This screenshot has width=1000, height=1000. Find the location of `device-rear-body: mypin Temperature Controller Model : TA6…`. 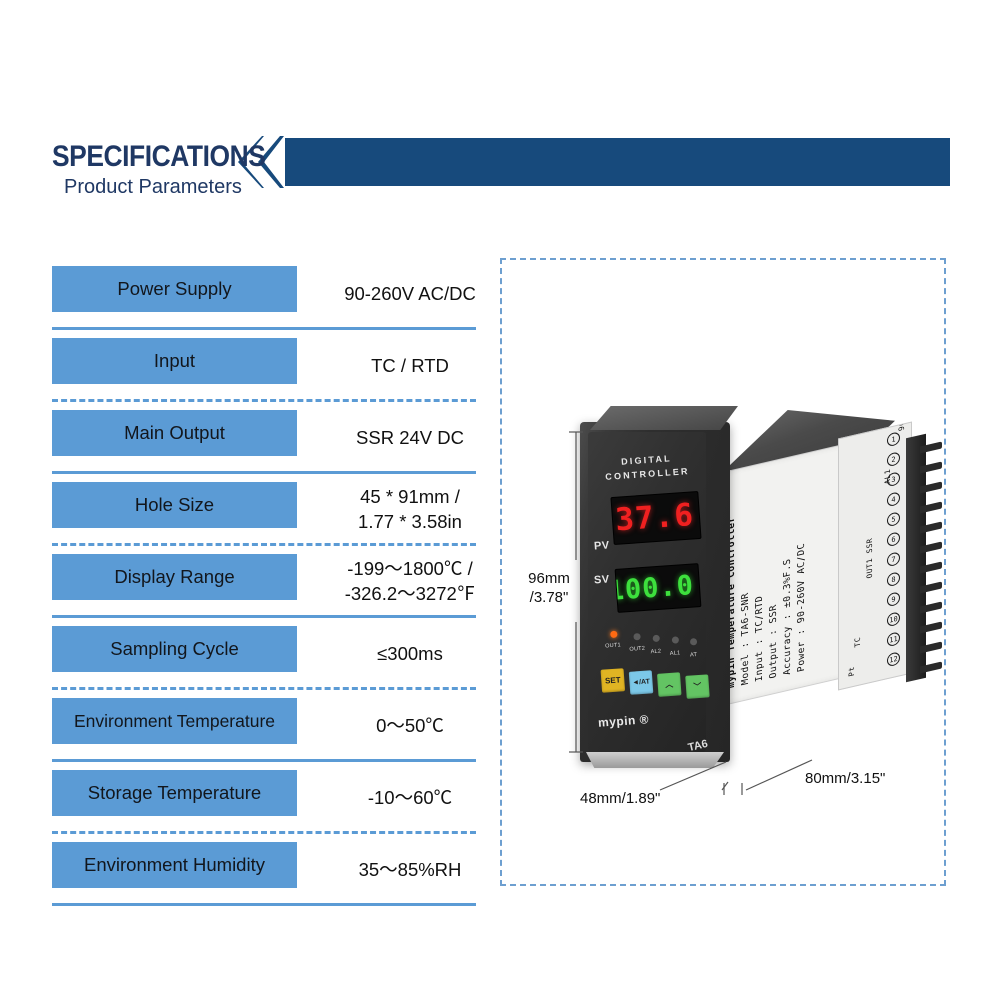

device-rear-body: mypin Temperature Controller Model : TA6… is located at coordinates (826, 575).